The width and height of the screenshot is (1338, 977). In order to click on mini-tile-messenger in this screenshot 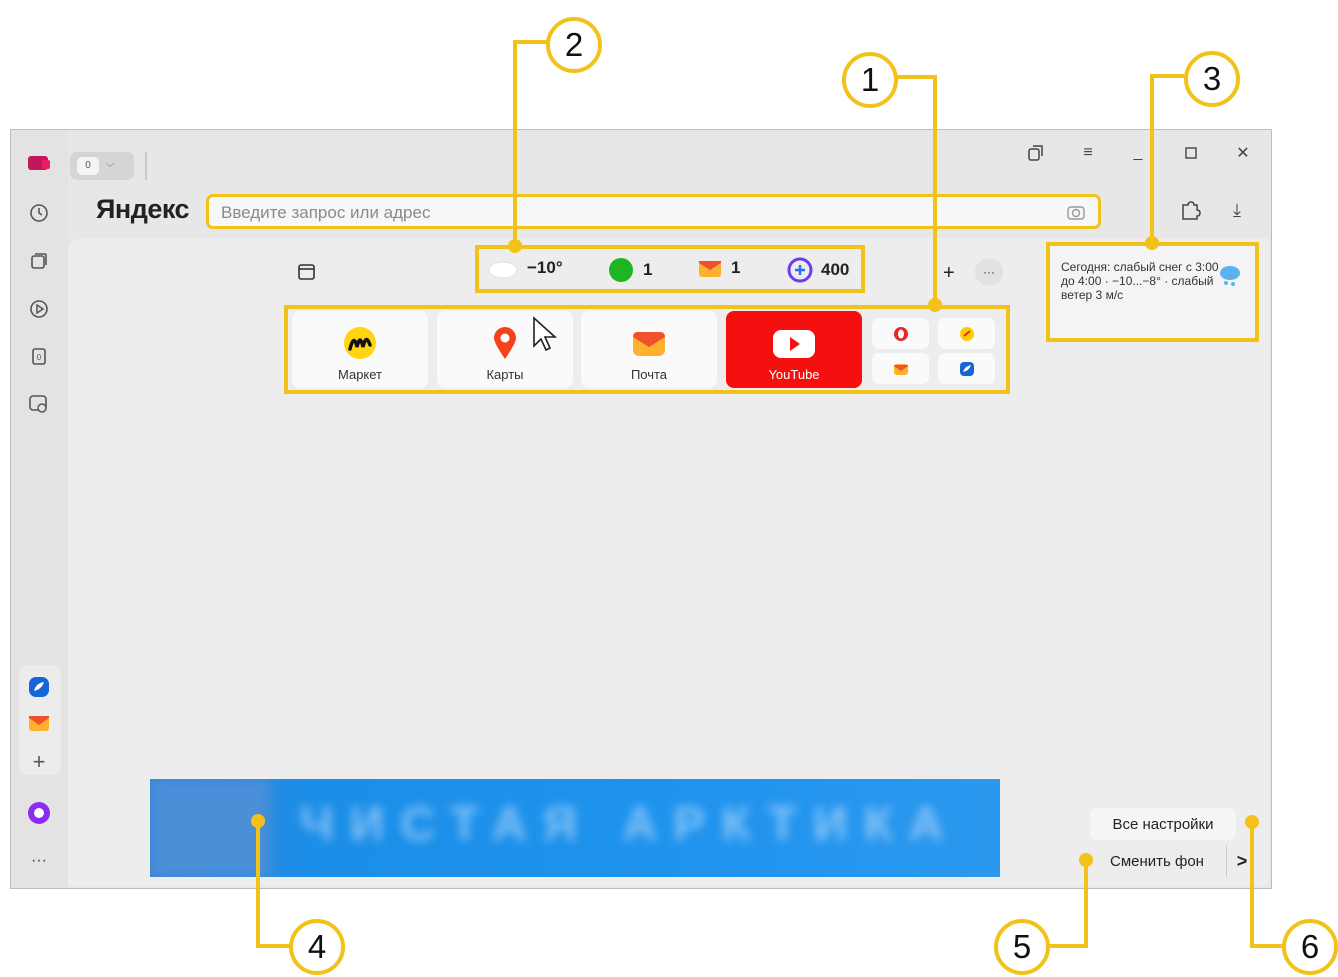, I will do `click(966, 368)`.